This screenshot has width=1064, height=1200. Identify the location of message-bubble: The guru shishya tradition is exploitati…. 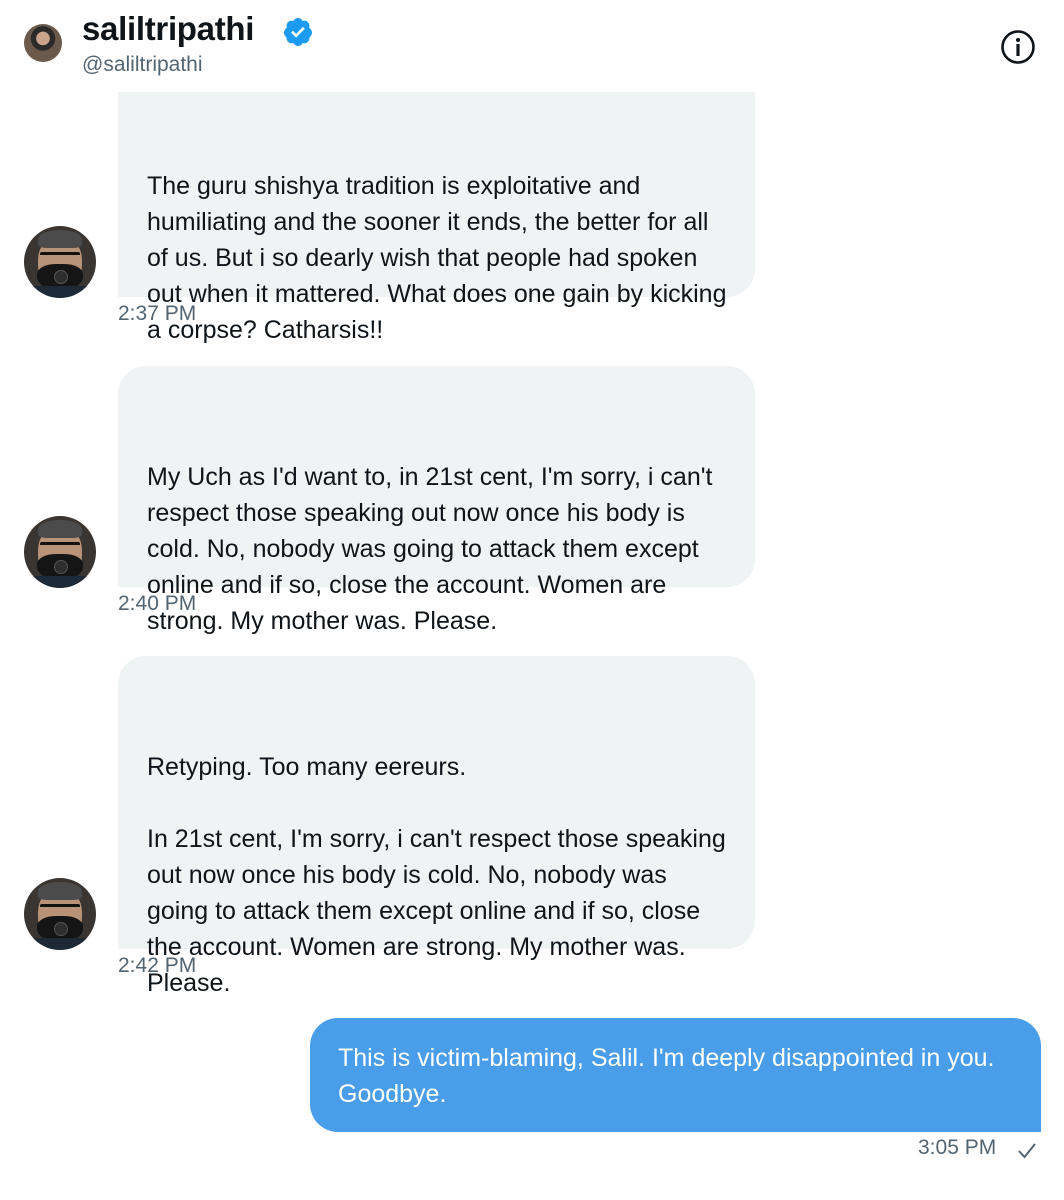
(436, 218).